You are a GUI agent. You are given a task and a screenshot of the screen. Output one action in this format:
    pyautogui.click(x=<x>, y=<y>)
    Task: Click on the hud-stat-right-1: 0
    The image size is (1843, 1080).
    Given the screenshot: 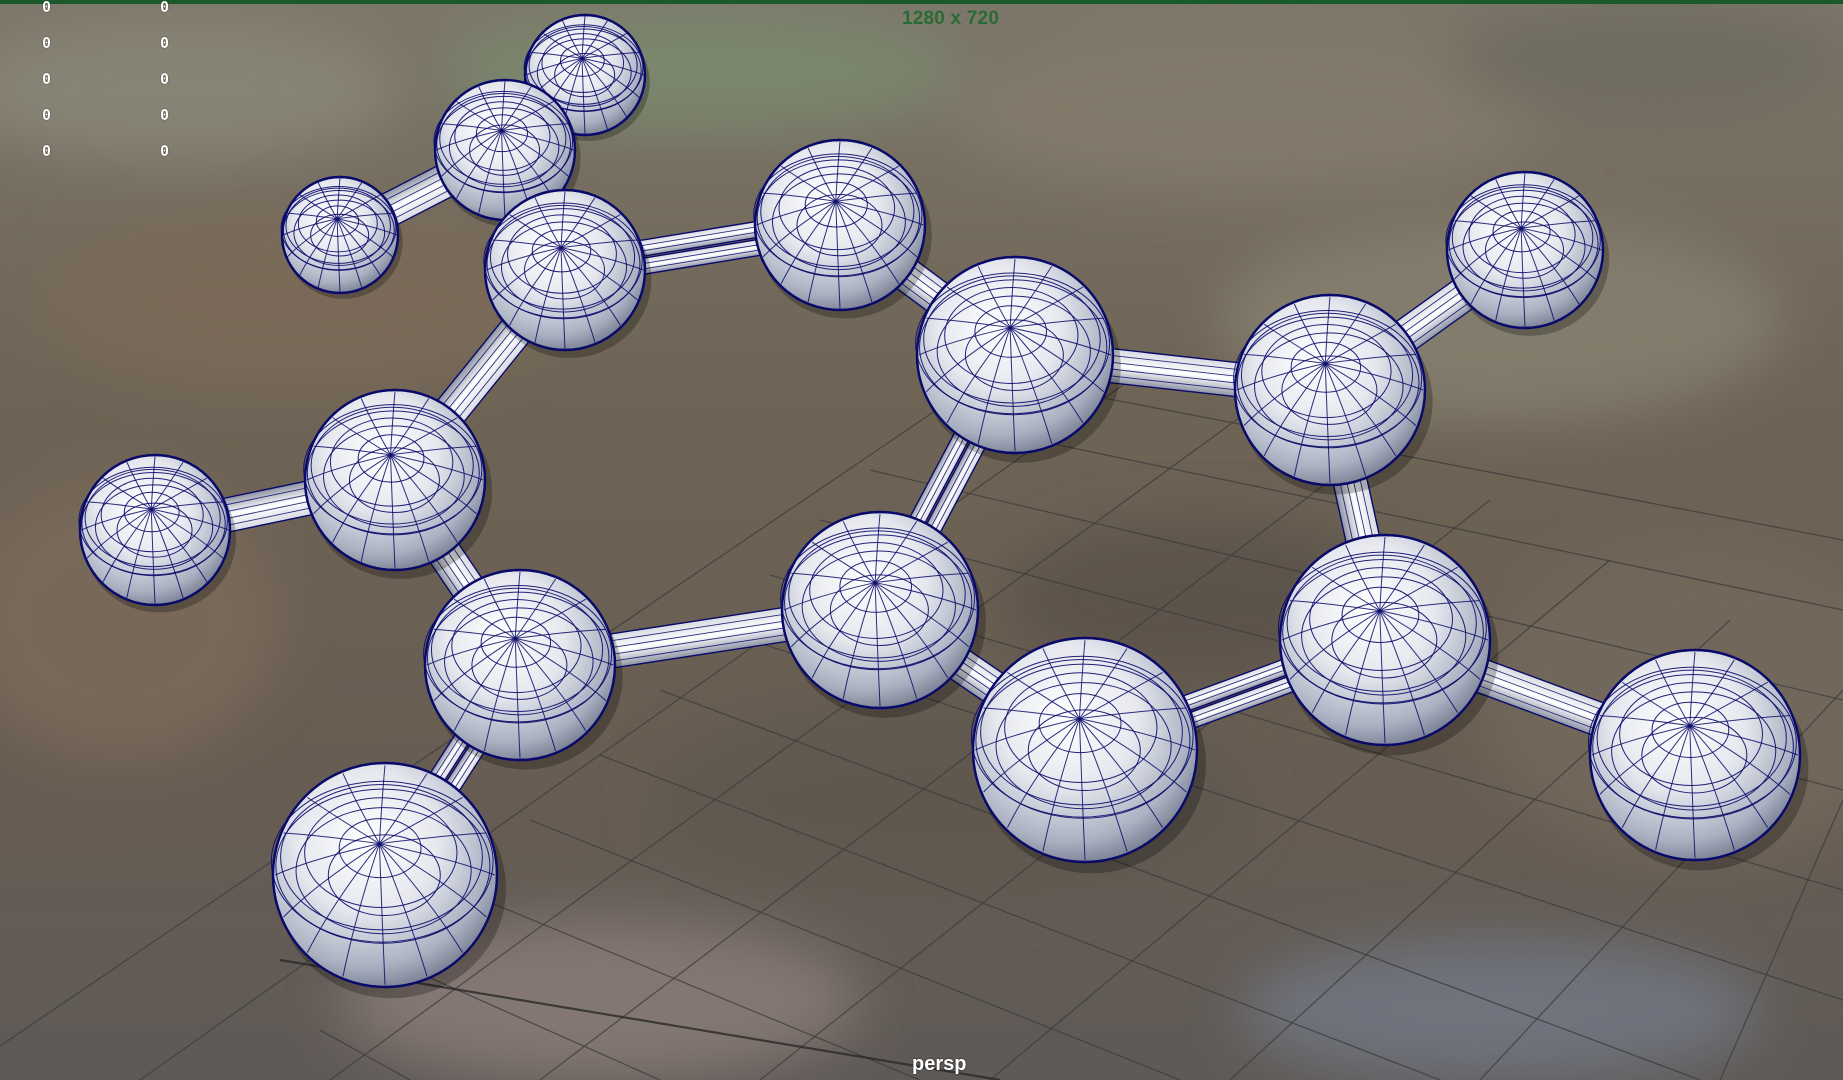 What is the action you would take?
    pyautogui.click(x=165, y=8)
    